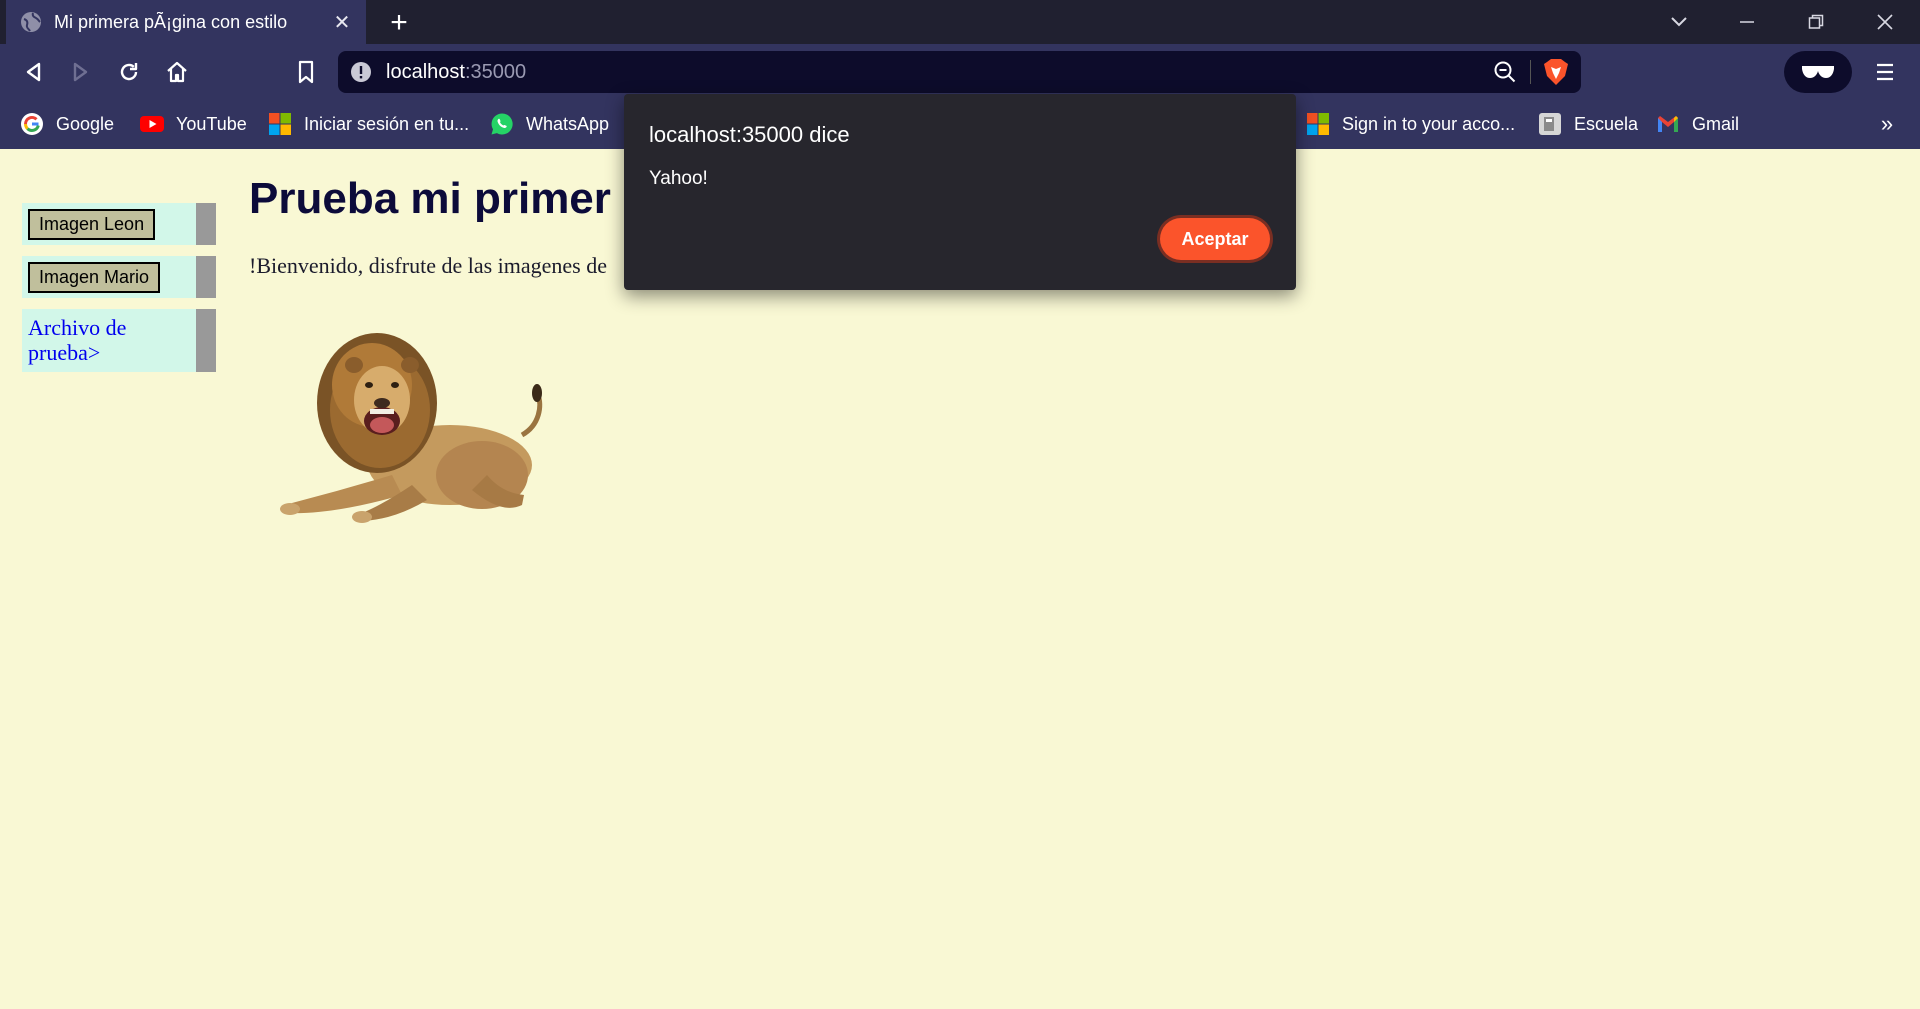  What do you see at coordinates (1885, 72) in the screenshot?
I see `menu-icon` at bounding box center [1885, 72].